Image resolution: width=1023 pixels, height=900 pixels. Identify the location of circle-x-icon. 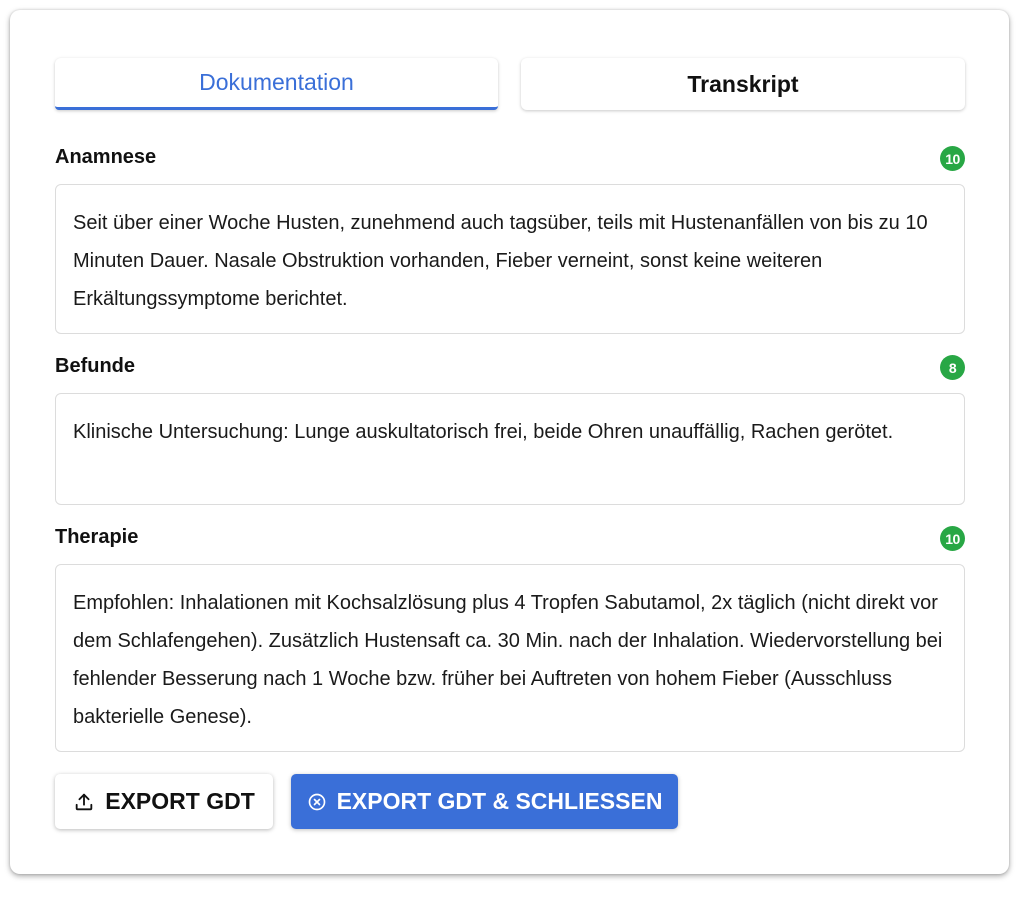
(317, 802).